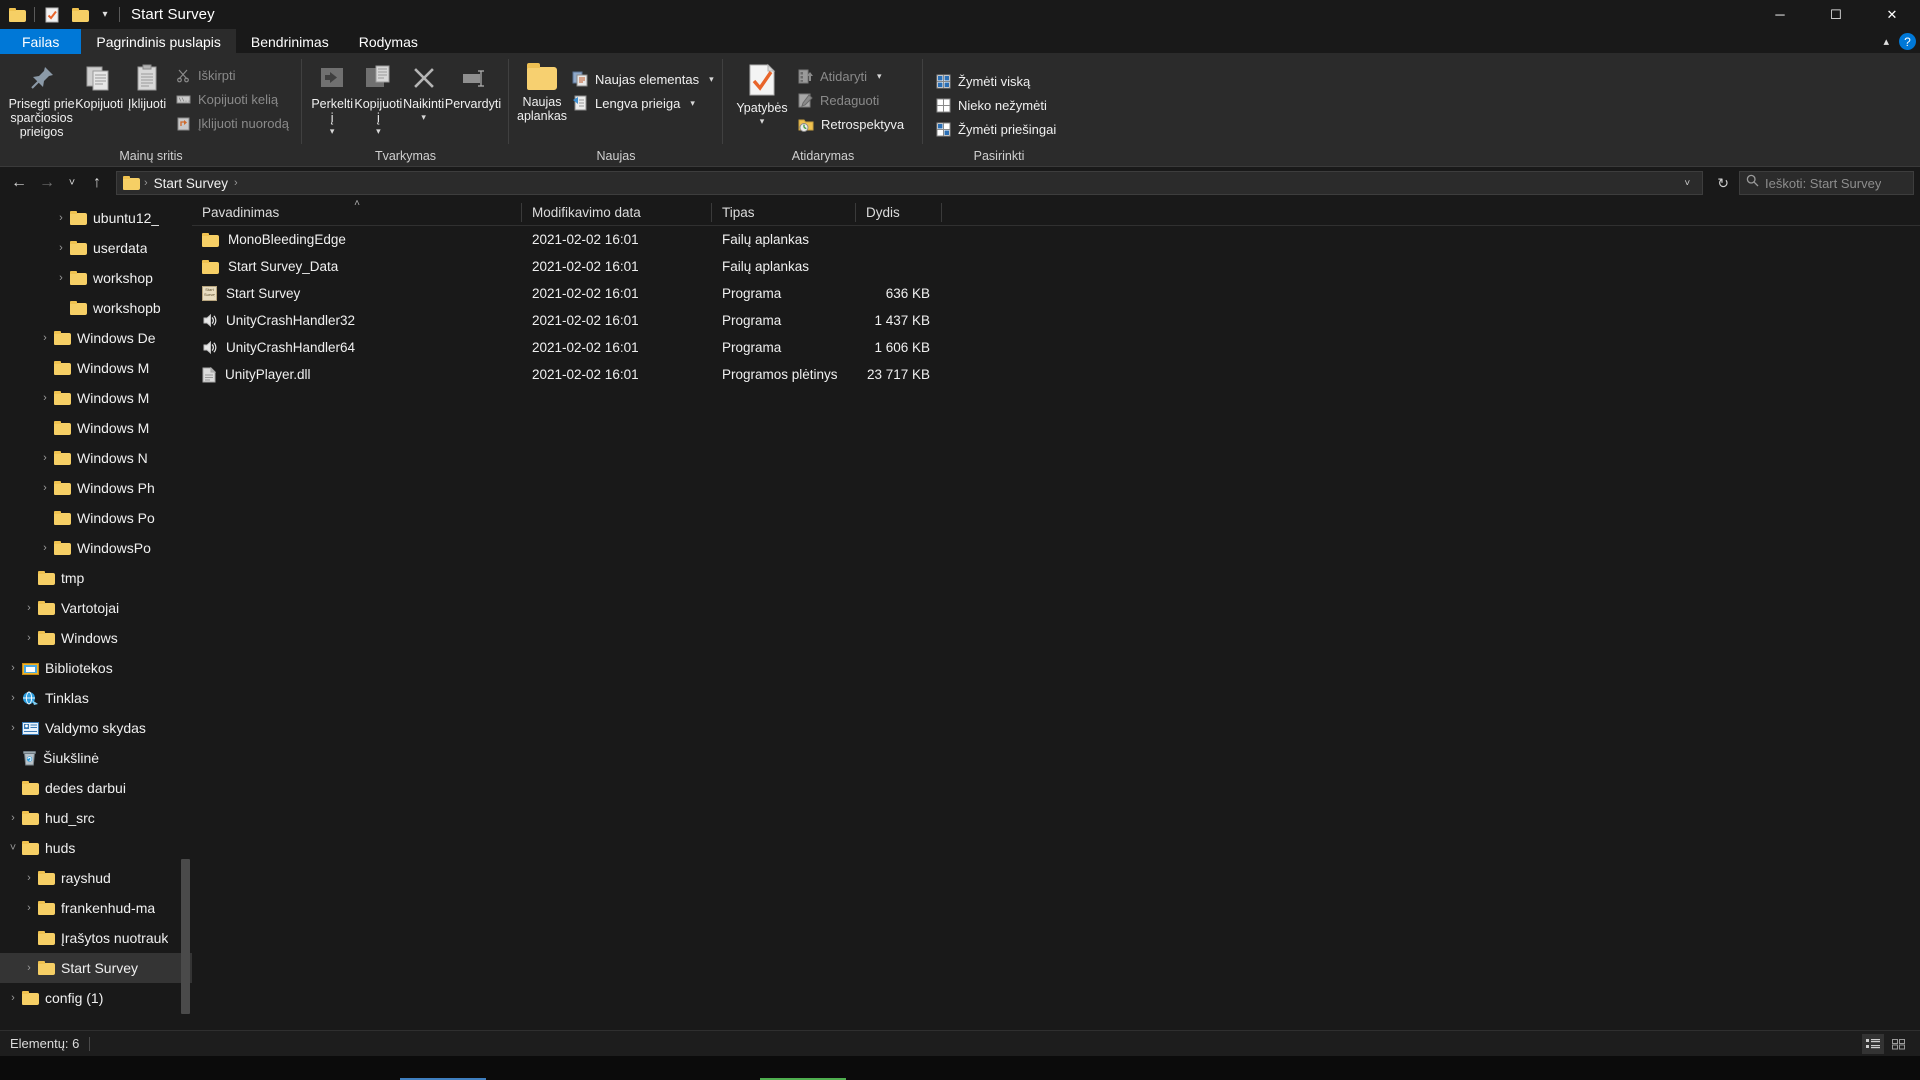  Describe the element at coordinates (96, 308) in the screenshot. I see `nav-item-workshopb: workshopb` at that location.